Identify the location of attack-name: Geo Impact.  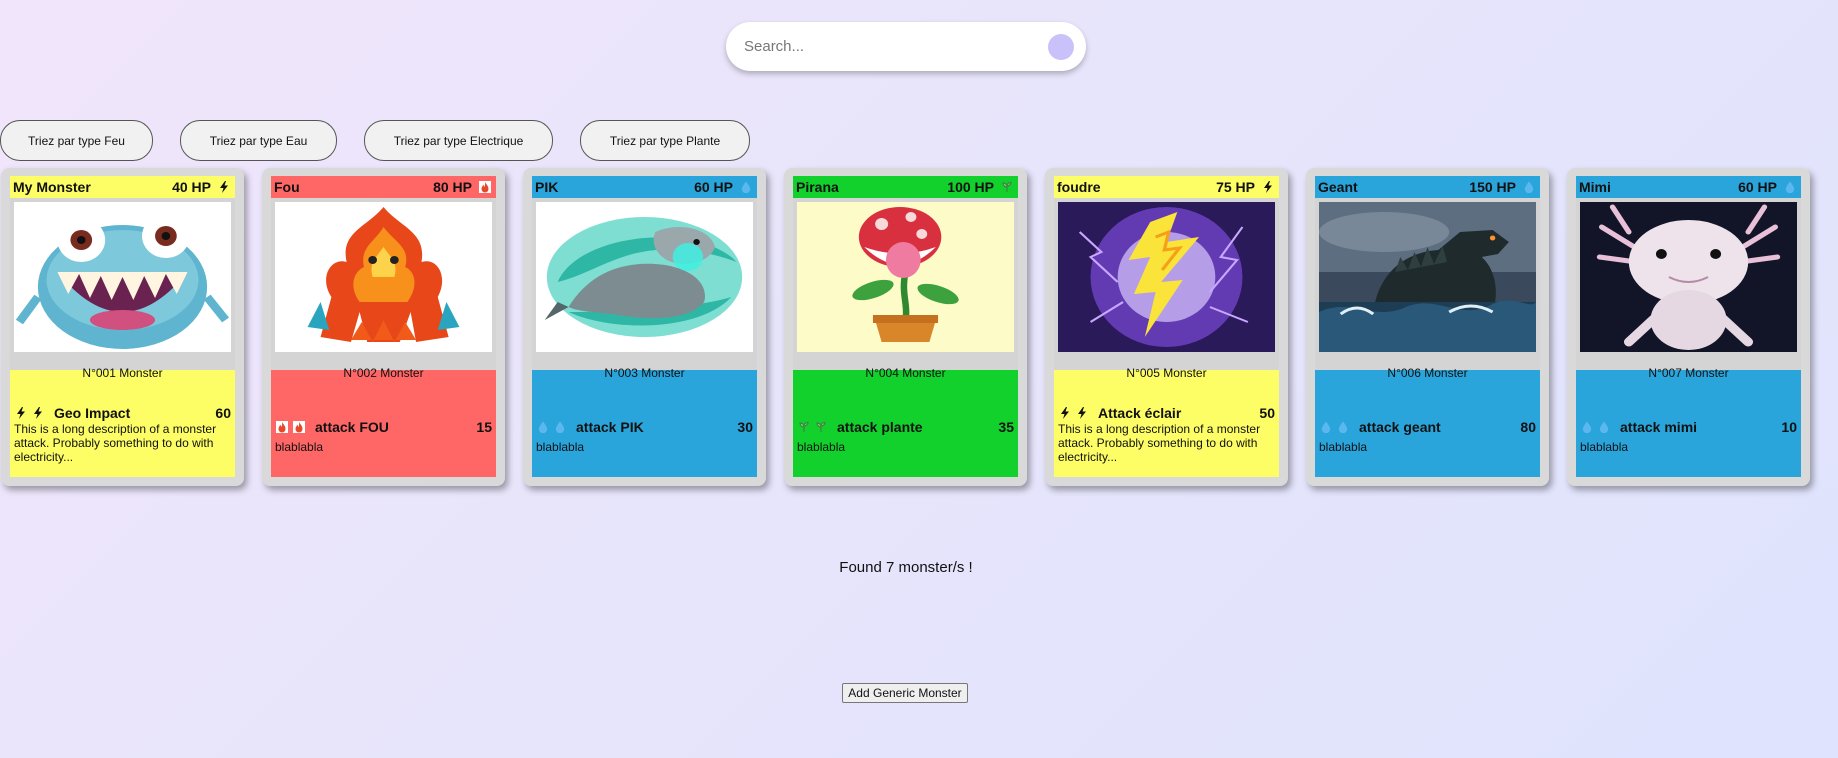
(92, 413).